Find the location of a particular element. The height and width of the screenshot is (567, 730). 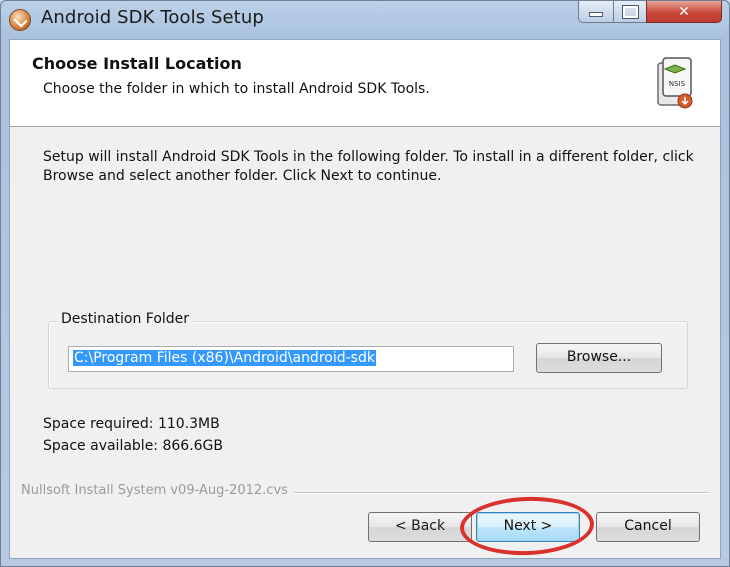

close-icon: ✕ is located at coordinates (684, 11).